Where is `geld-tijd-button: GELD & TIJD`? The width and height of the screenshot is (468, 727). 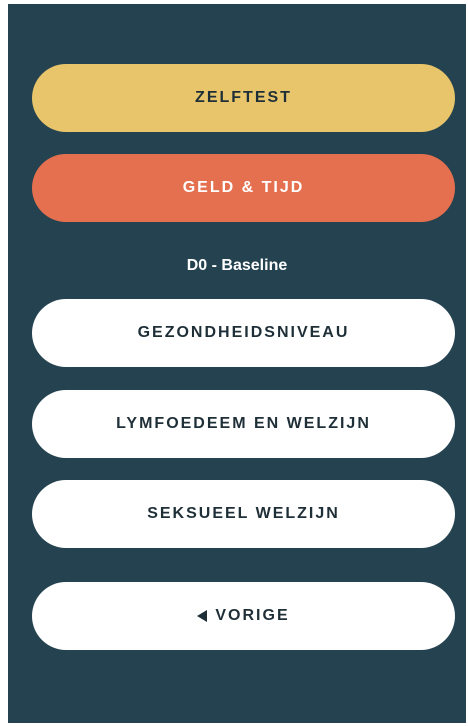
geld-tijd-button: GELD & TIJD is located at coordinates (243, 188).